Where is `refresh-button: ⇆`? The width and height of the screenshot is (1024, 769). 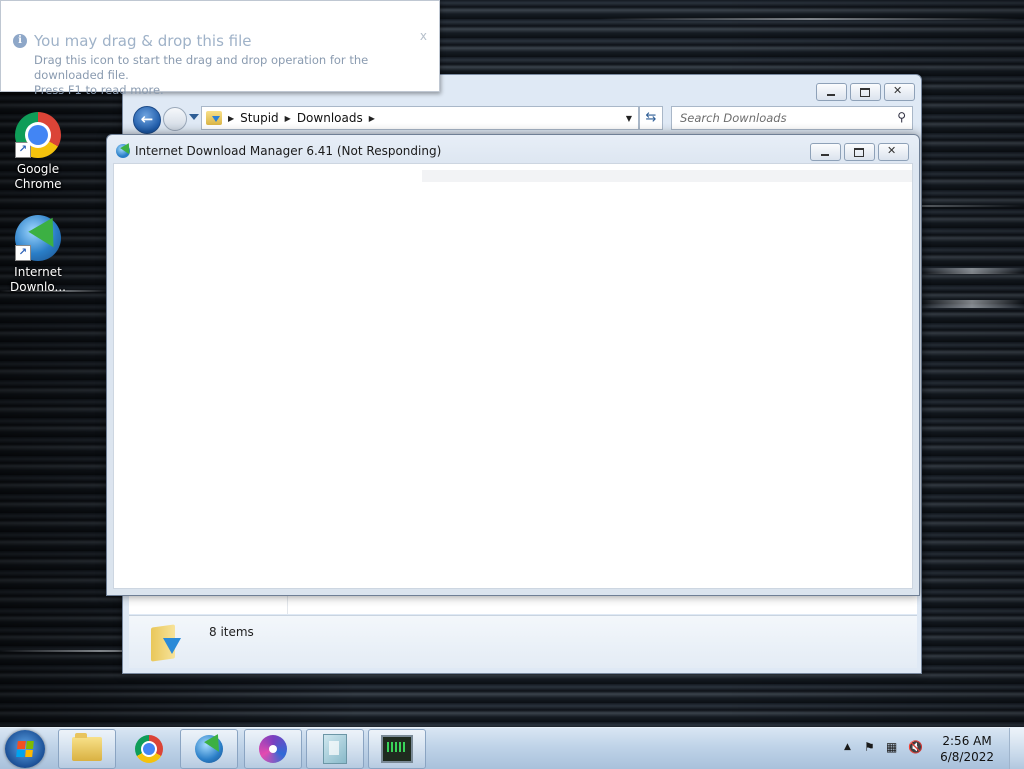
refresh-button: ⇆ is located at coordinates (651, 118).